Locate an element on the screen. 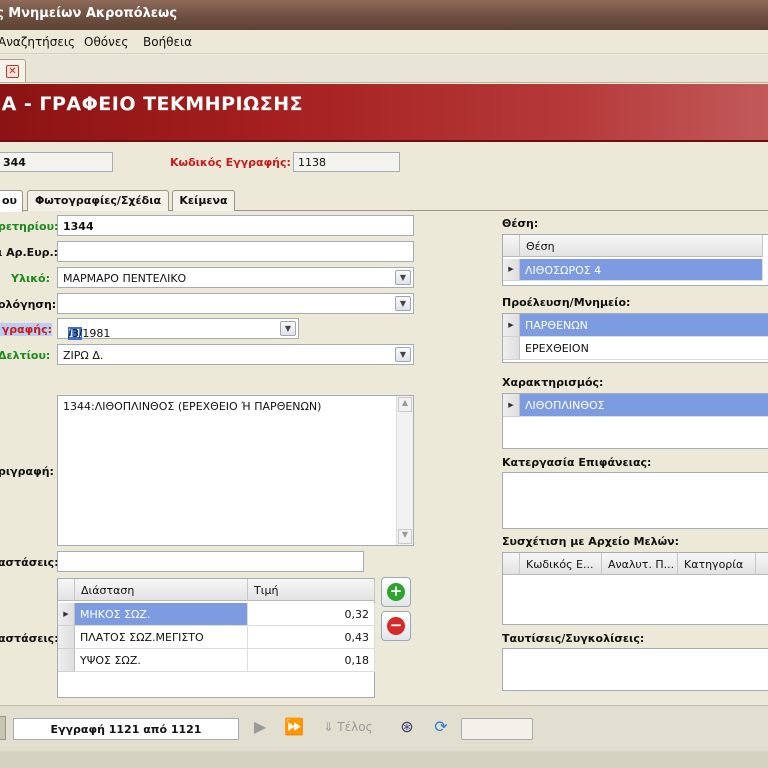  other-number-label: ι Αρ.Ευρ.: is located at coordinates (29, 252).